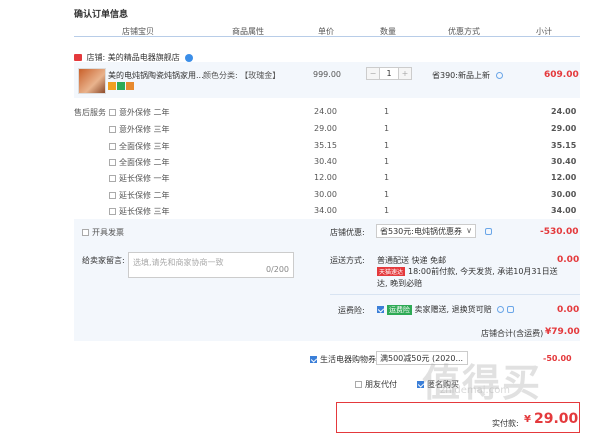 This screenshot has height=433, width=610. I want to click on page-title: 确认订单信息, so click(101, 15).